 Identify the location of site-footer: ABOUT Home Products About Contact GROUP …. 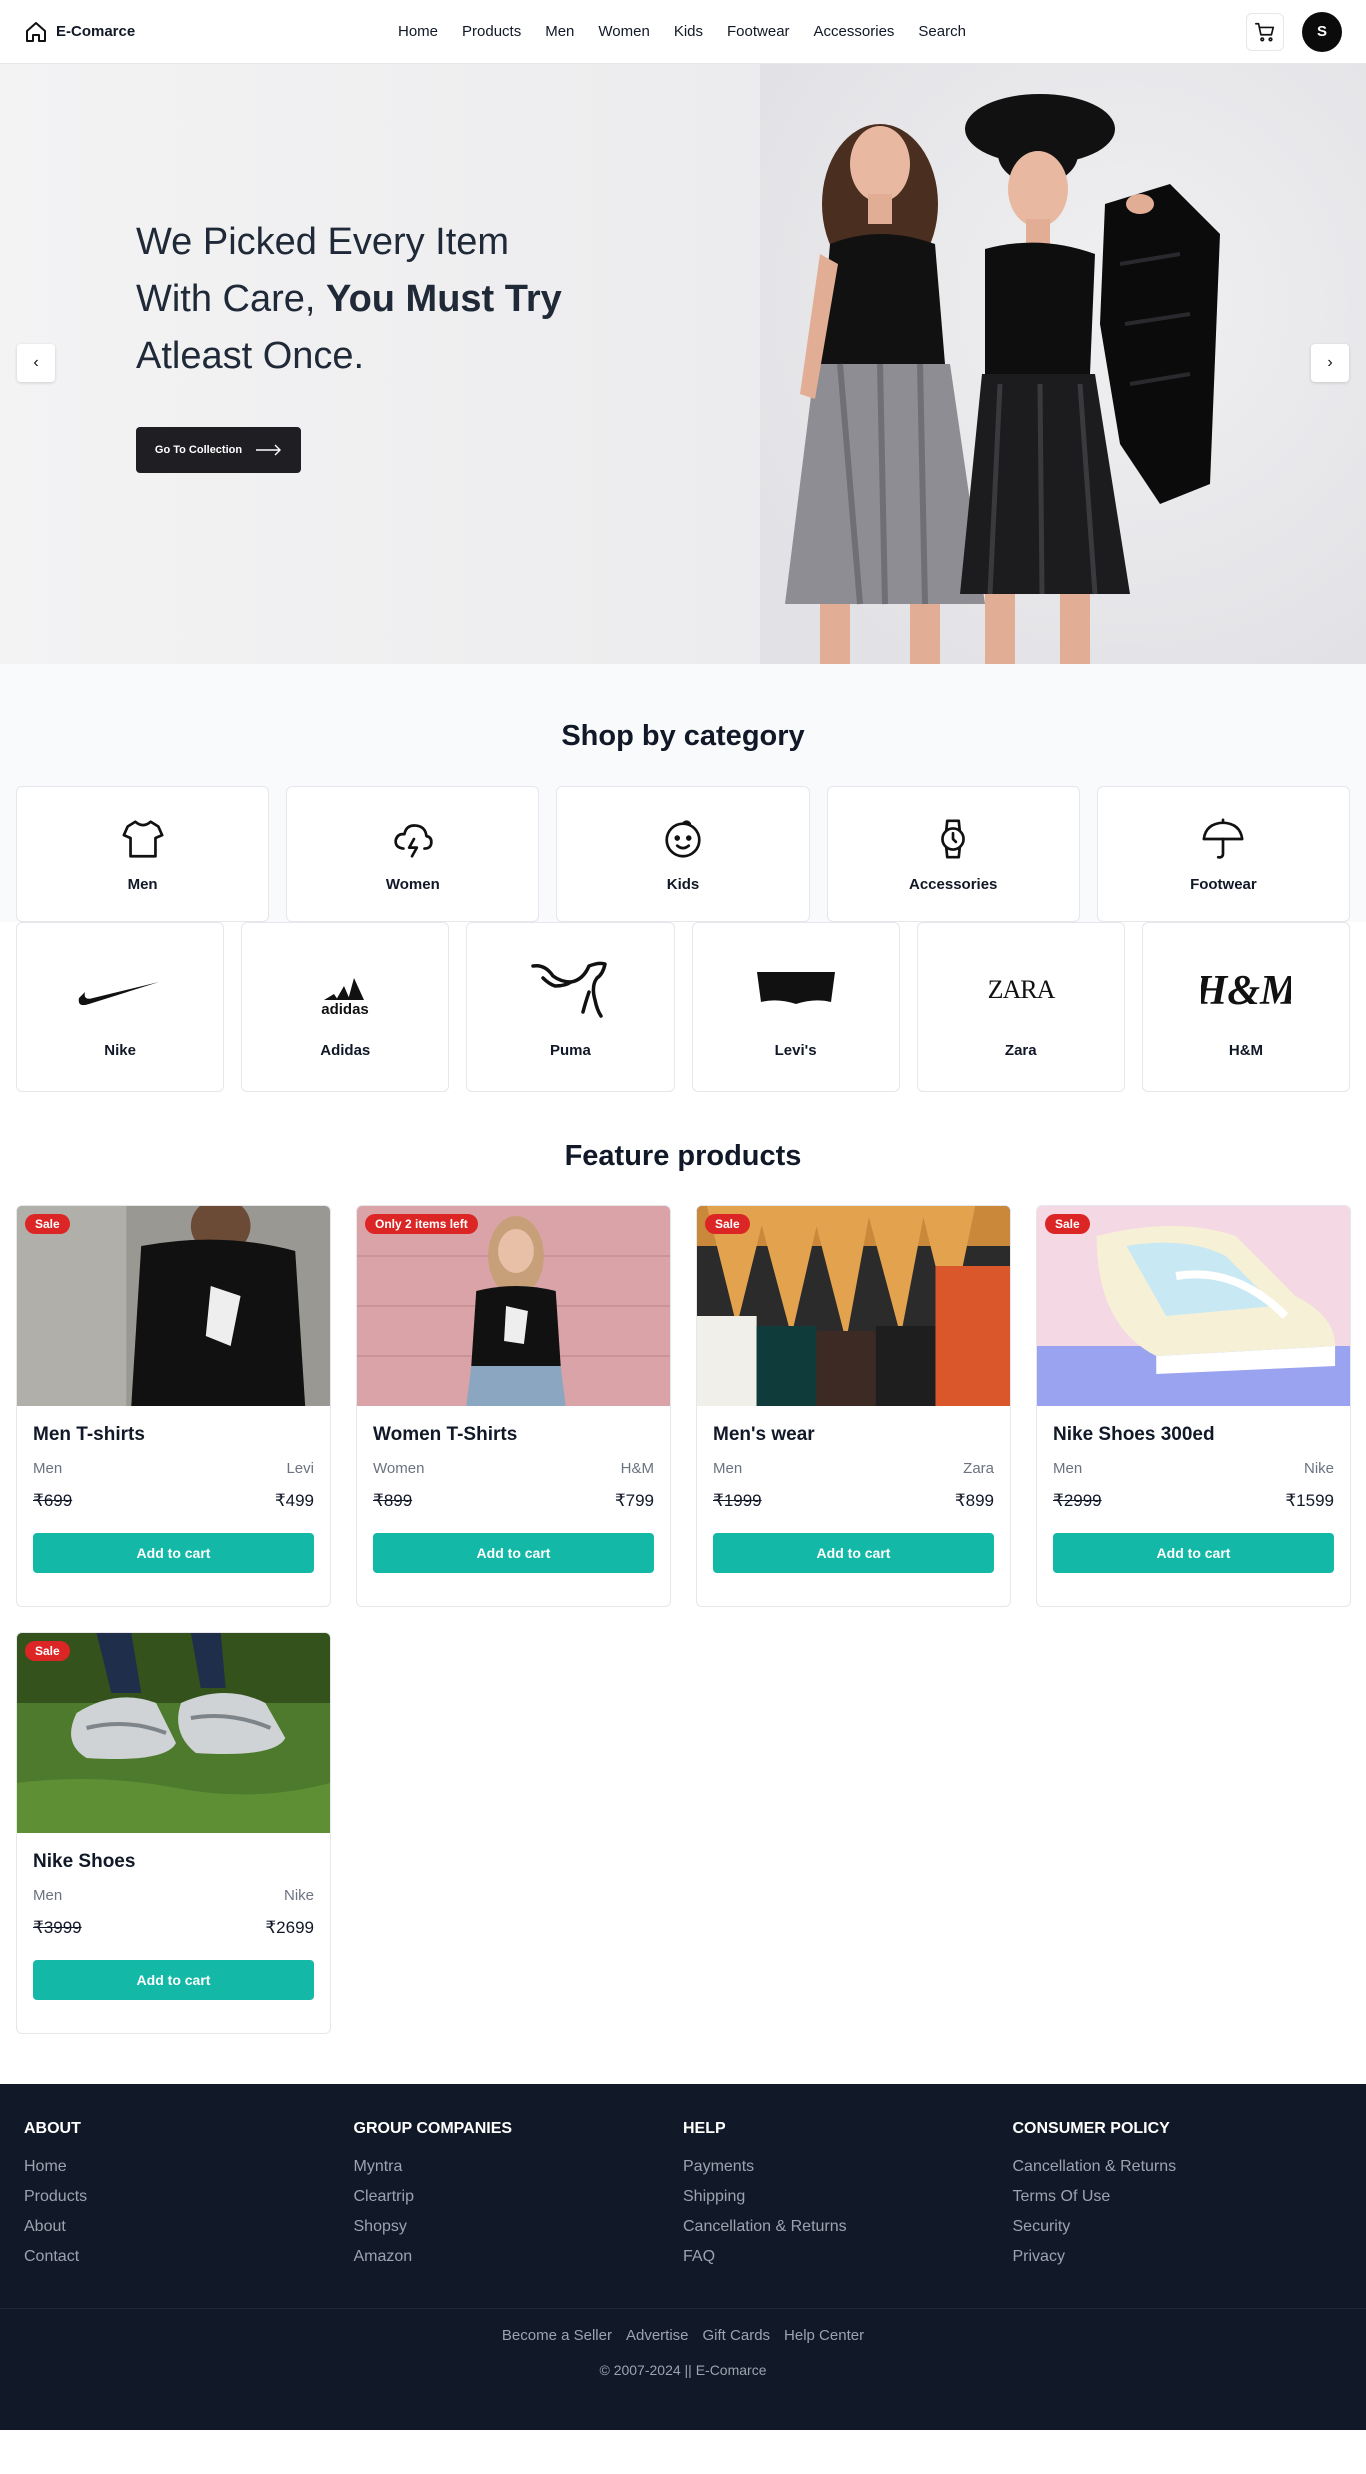
(683, 2257).